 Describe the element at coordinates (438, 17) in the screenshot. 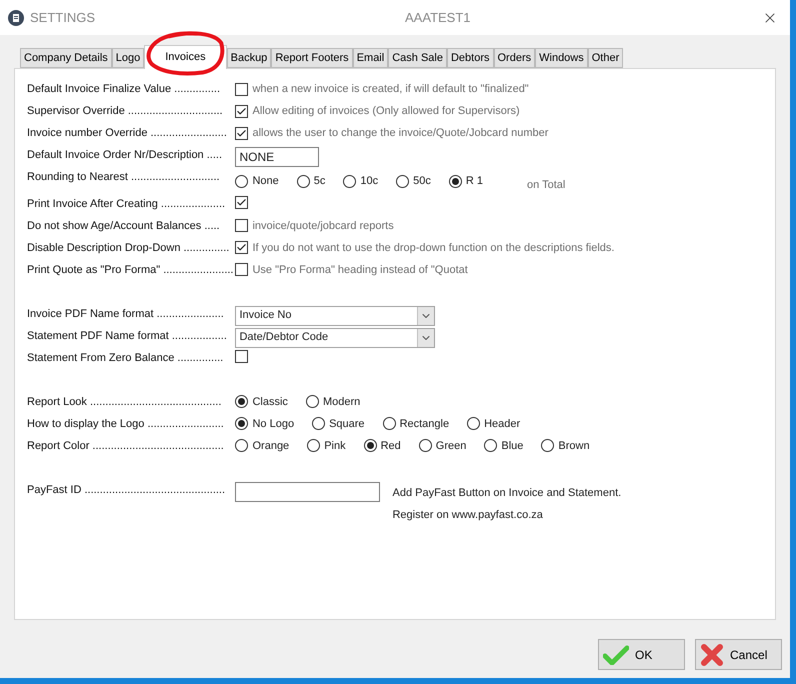

I see `company-name: AAATEST1` at that location.